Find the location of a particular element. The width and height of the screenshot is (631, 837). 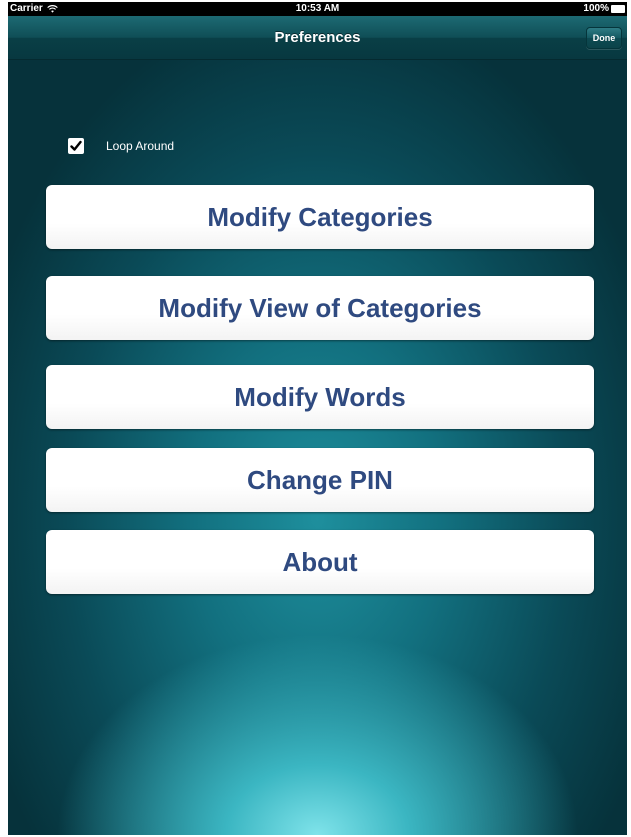

change-pin-button: Change PIN is located at coordinates (320, 480).